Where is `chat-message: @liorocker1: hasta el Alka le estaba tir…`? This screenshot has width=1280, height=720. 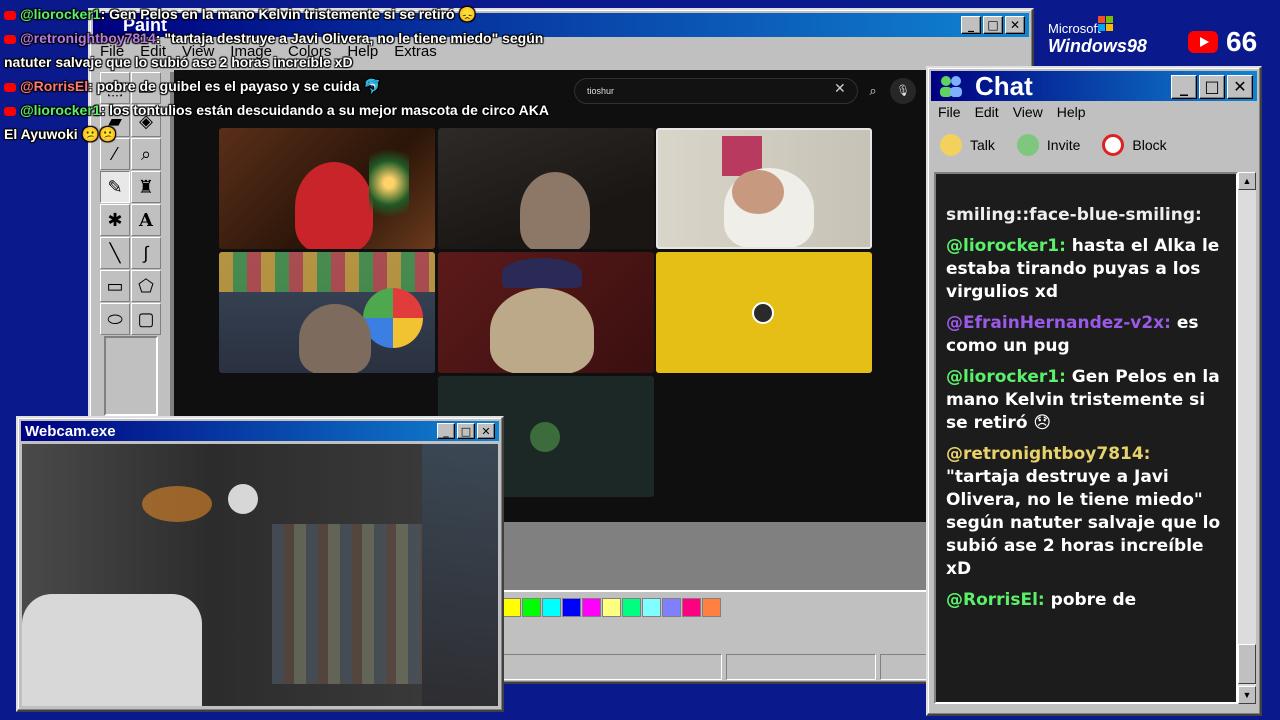
chat-message: @liorocker1: hasta el Alka le estaba tir… is located at coordinates (1084, 269).